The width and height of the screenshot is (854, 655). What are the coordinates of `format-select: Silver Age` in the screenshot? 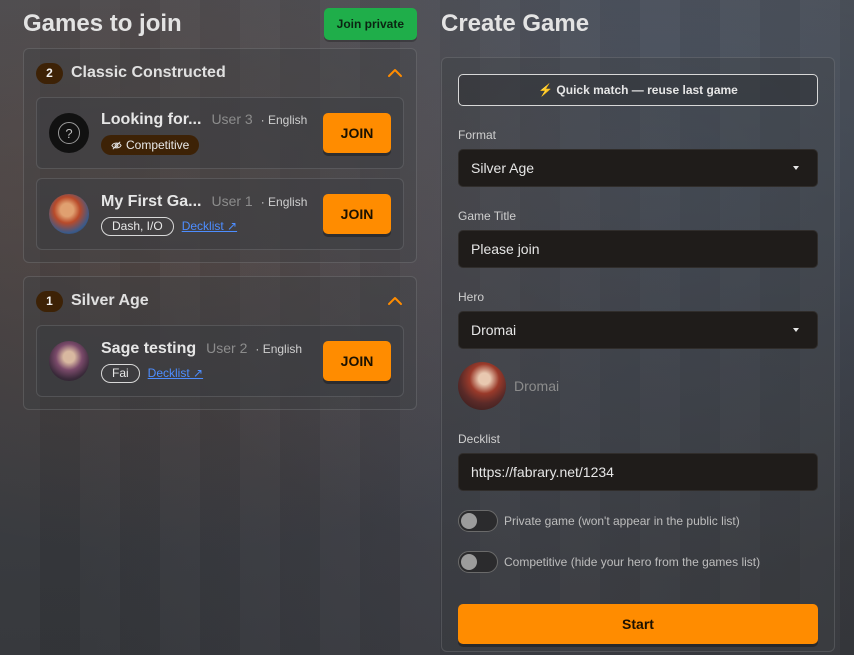 It's located at (638, 168).